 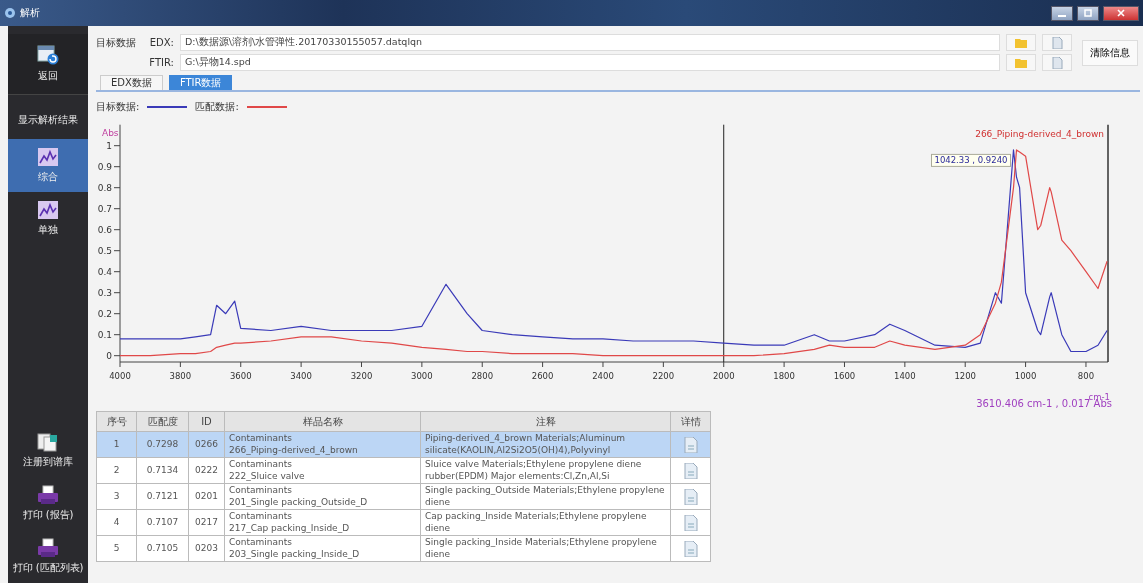 I want to click on sidebar-item: 打印 (报告), so click(x=48, y=503).